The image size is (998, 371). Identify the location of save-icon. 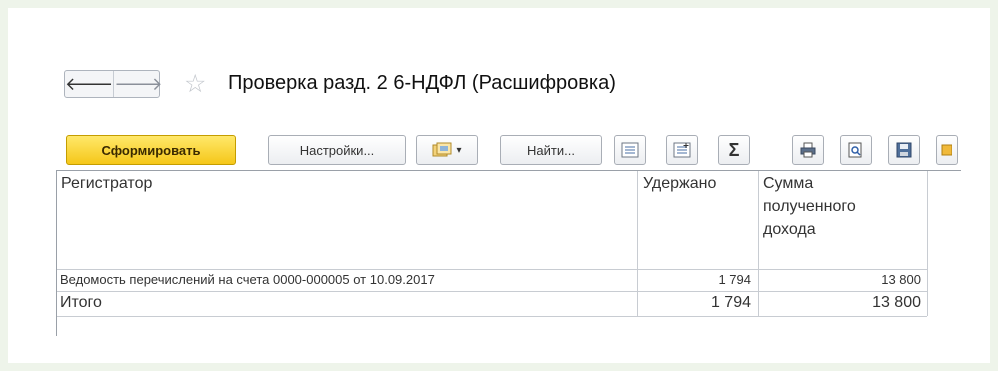
(904, 150).